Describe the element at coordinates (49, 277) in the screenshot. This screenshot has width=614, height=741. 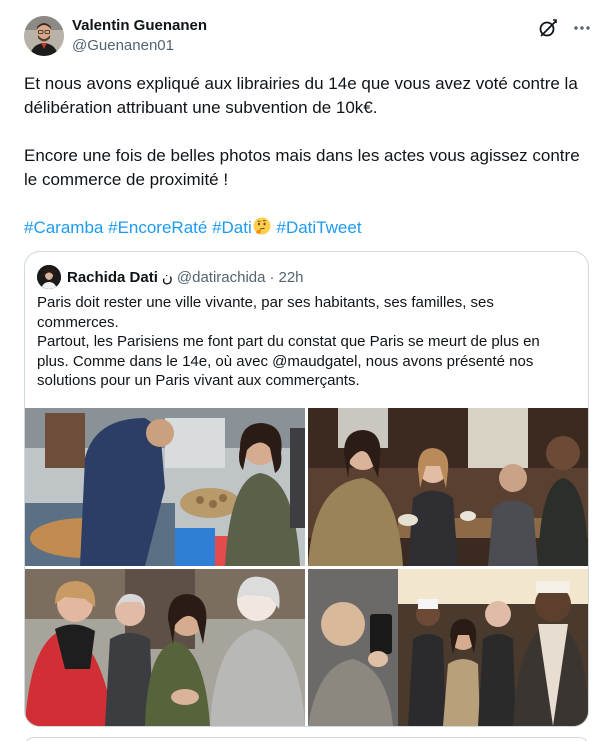
I see `quoted-author-avatar` at that location.